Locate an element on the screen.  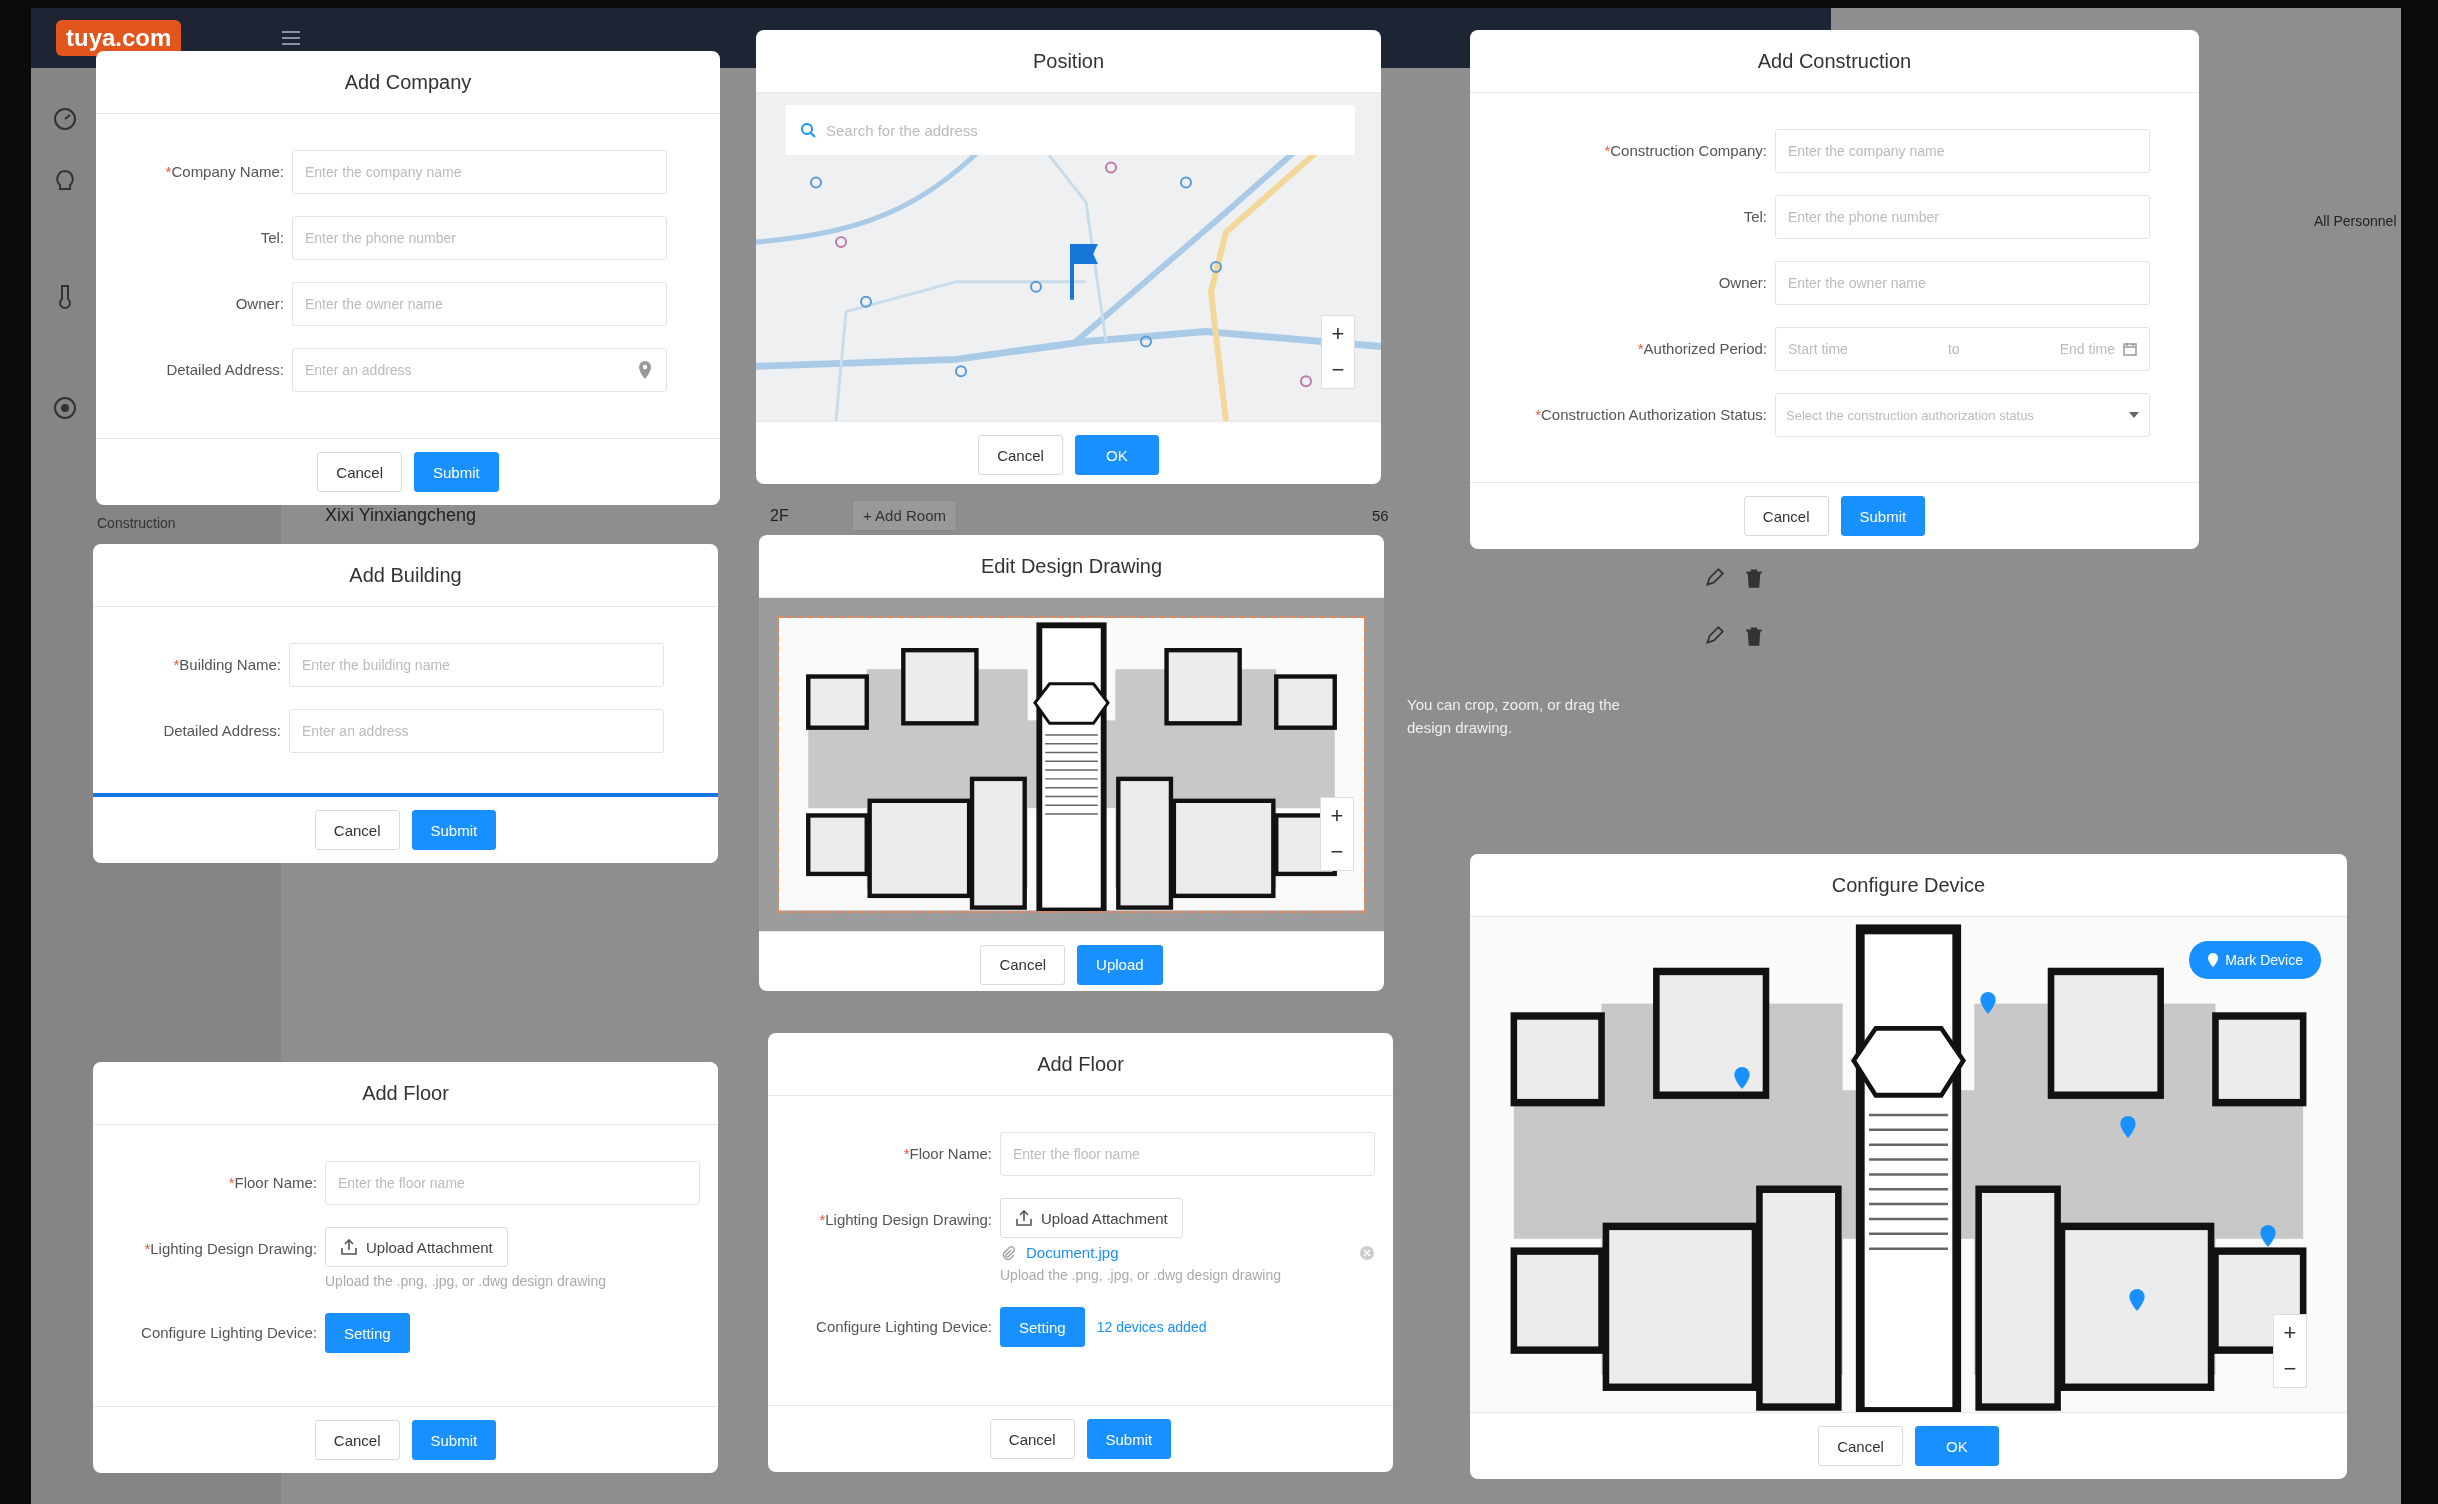
text-field: Enter the building name is located at coordinates (476, 665).